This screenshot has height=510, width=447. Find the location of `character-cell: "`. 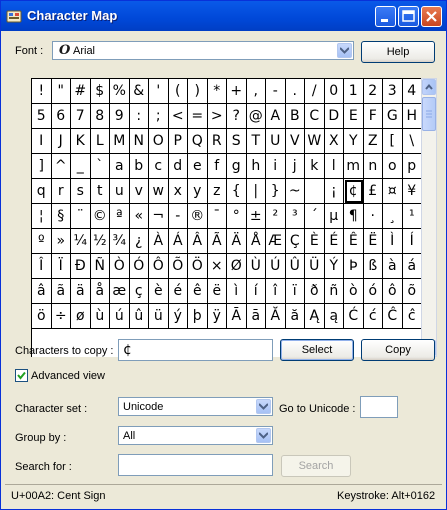

character-cell: " is located at coordinates (61, 91).